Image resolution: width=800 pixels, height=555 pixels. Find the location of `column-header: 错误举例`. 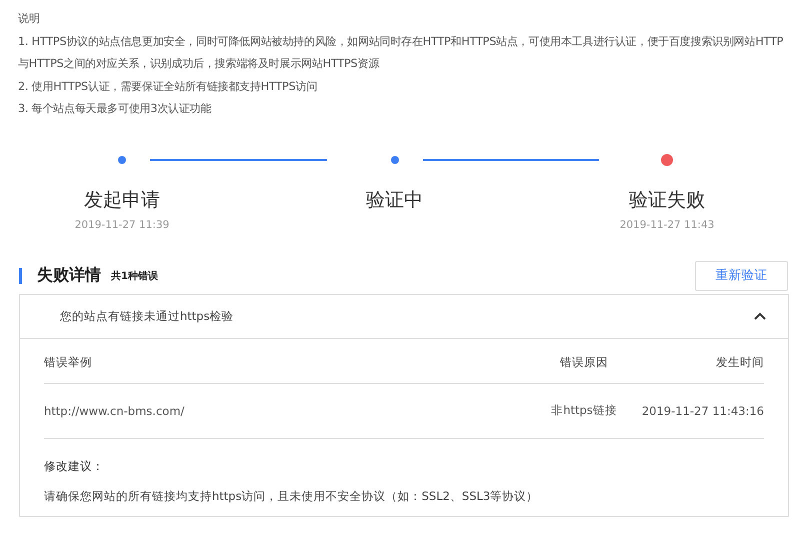

column-header: 错误举例 is located at coordinates (68, 362).